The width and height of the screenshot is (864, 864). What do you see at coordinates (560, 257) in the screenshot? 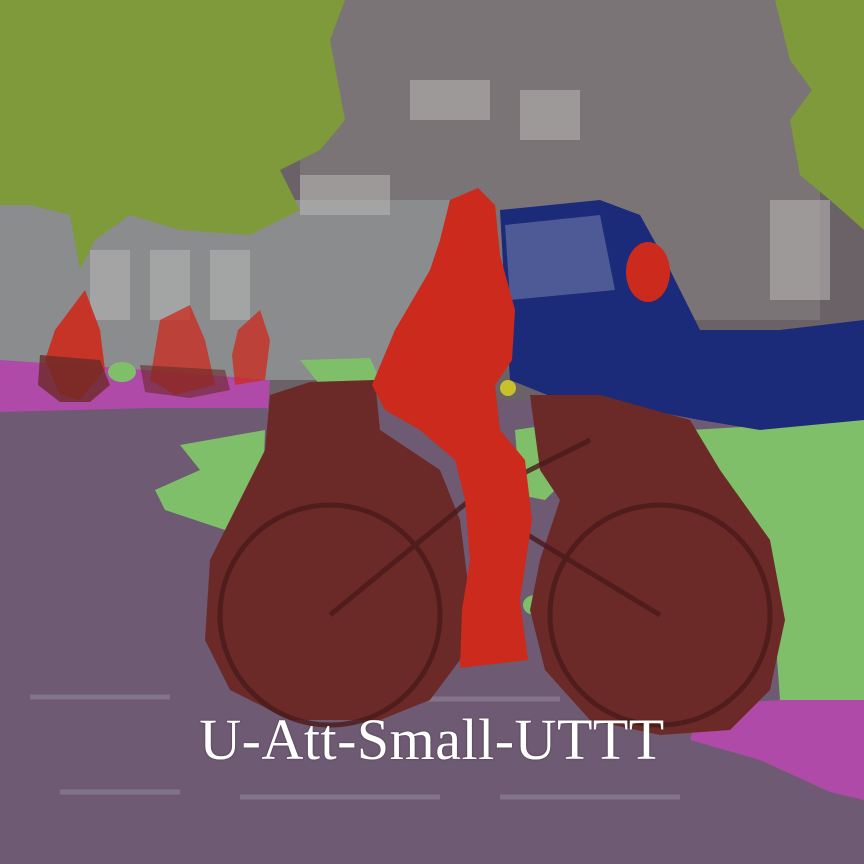
I see `car-windshield` at bounding box center [560, 257].